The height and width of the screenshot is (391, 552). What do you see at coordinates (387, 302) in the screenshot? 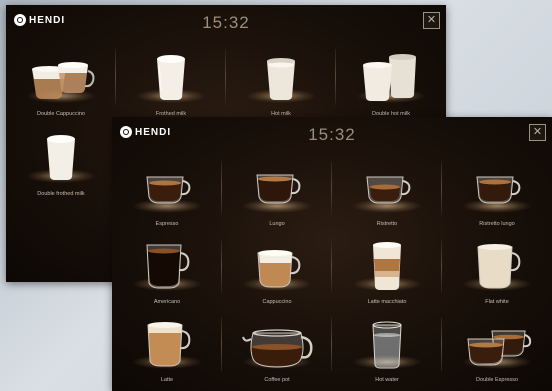
I see `drink-label: Latte macchiato` at bounding box center [387, 302].